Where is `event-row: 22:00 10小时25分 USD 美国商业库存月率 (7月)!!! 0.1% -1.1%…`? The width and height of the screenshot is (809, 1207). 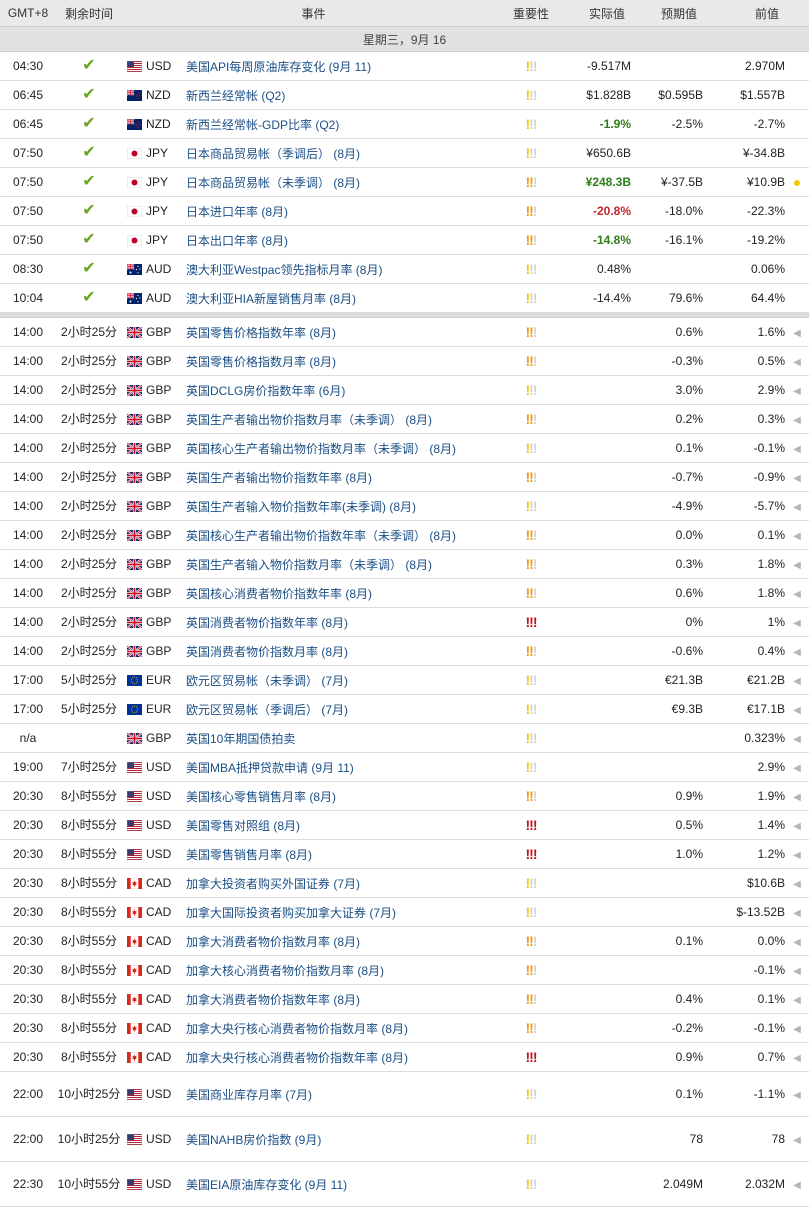
event-row: 22:00 10小时25分 USD 美国商业库存月率 (7月)!!! 0.1% -1.1%… is located at coordinates (404, 1094).